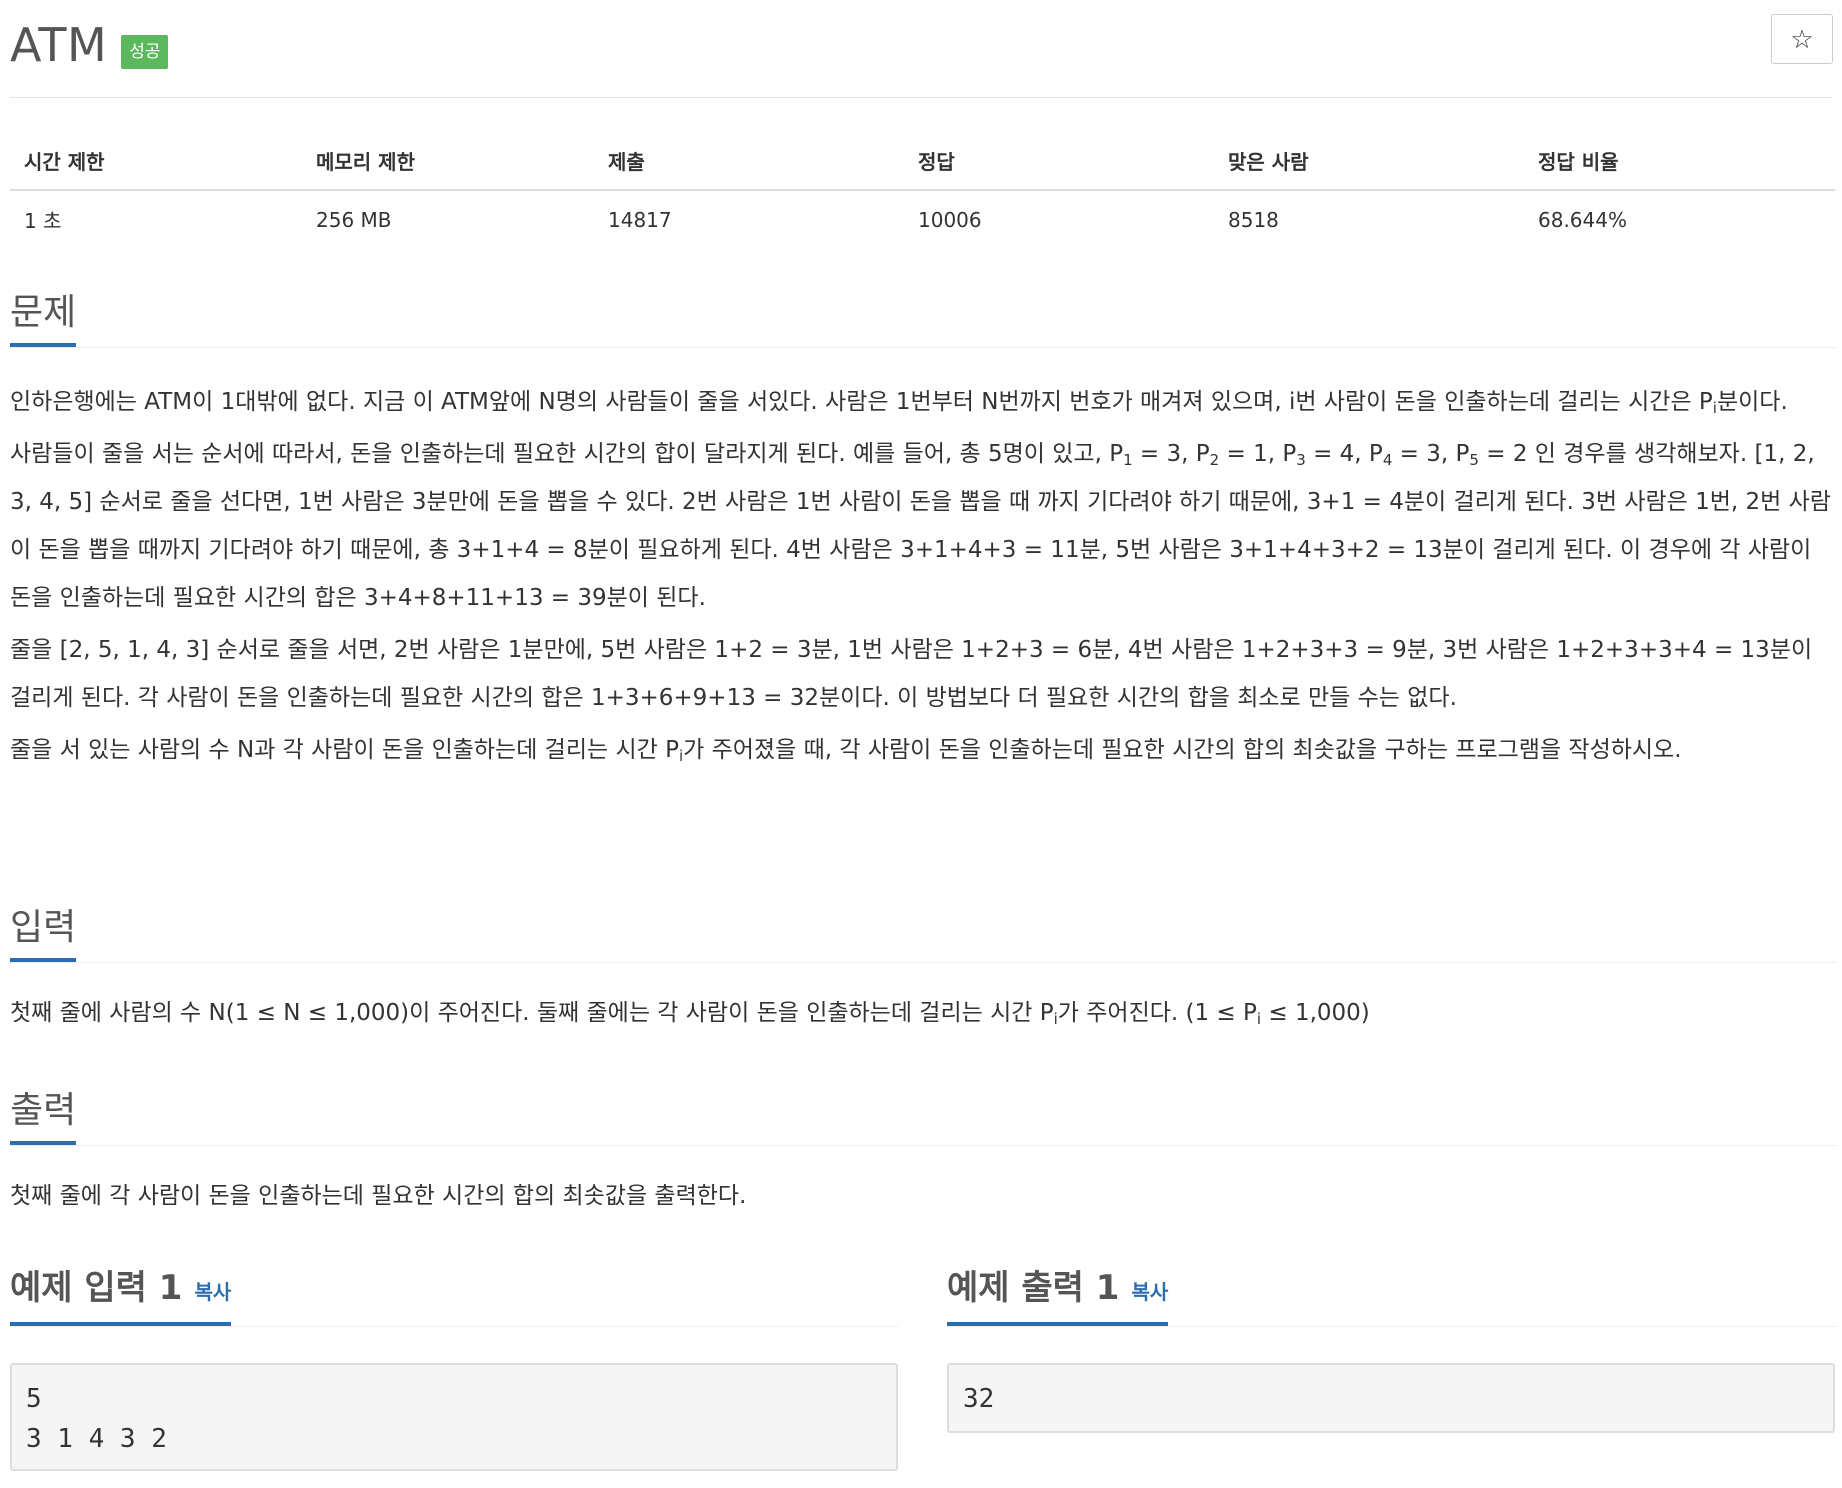 Image resolution: width=1842 pixels, height=1488 pixels. What do you see at coordinates (454, 1417) in the screenshot?
I see `sample-input-box: 5 3 1 4 3 2` at bounding box center [454, 1417].